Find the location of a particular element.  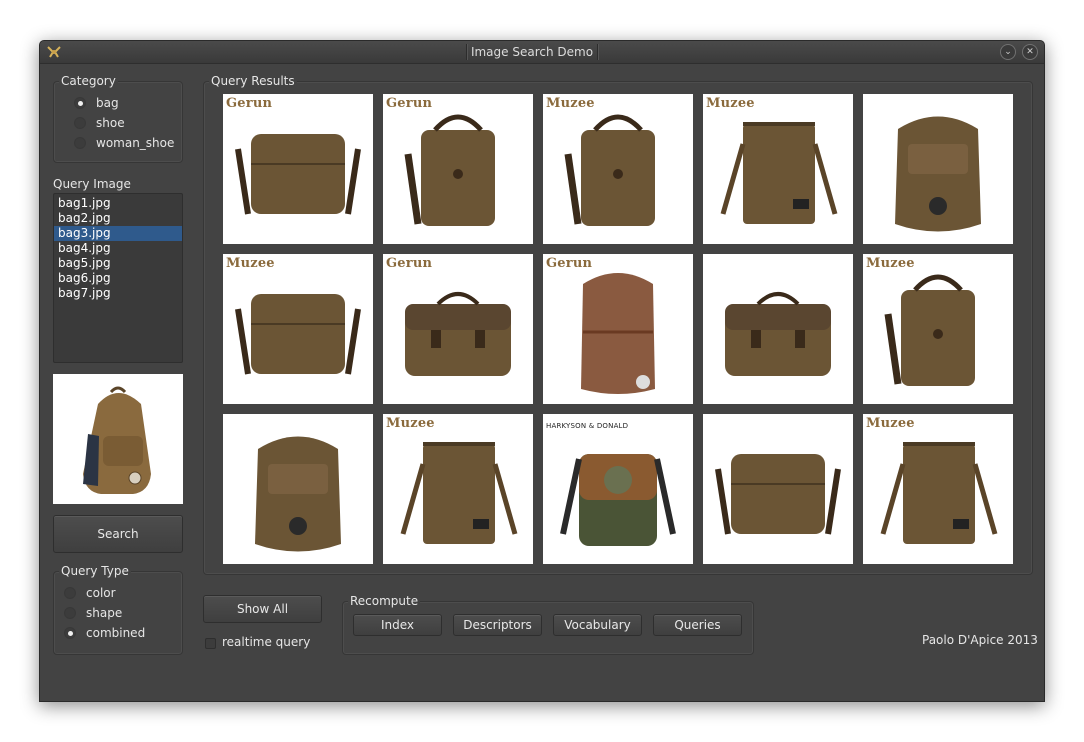

list-item: bag6.jpg is located at coordinates (118, 278).